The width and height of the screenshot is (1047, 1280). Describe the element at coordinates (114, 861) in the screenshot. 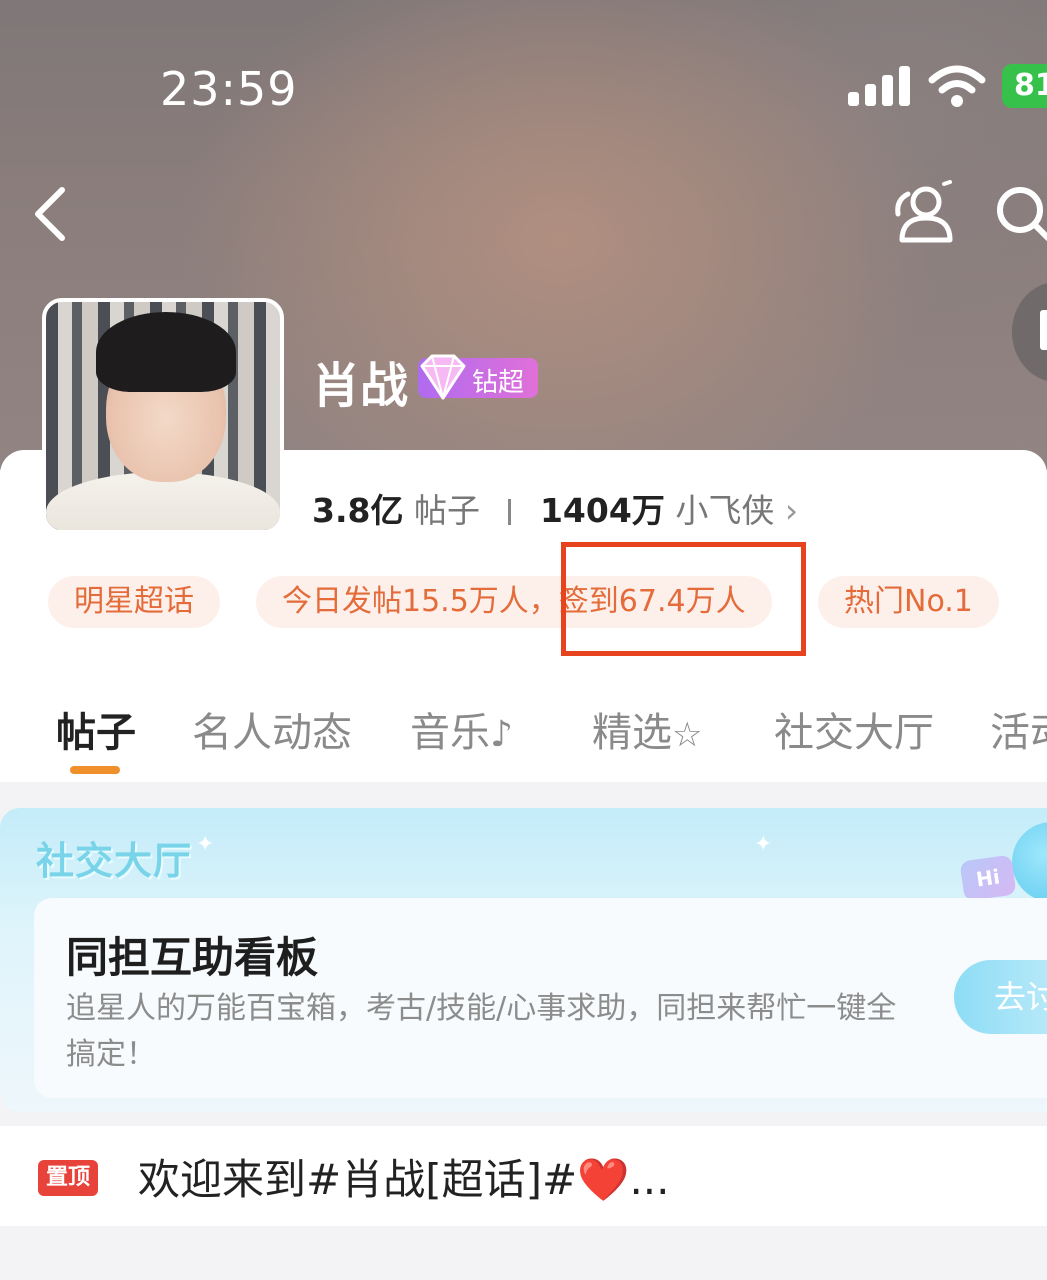

I see `social-hall-title: 社交大厅` at that location.